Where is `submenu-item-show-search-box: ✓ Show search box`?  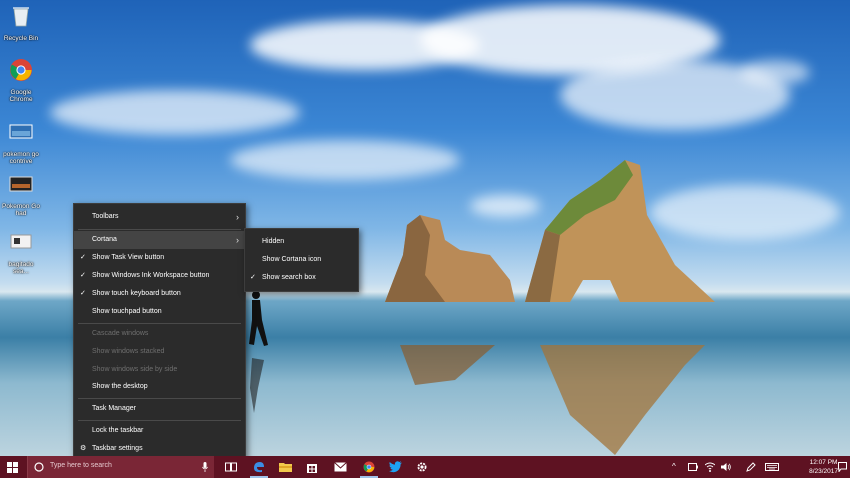
submenu-item-show-search-box: ✓ Show search box is located at coordinates (301, 278).